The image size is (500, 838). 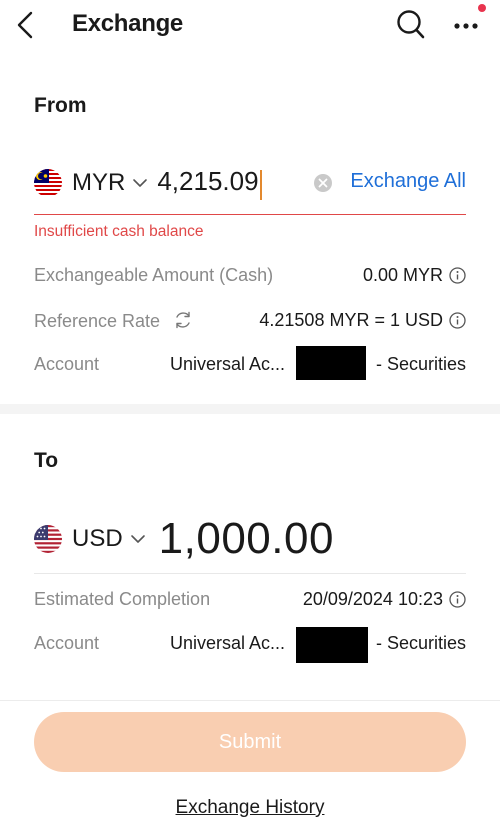 What do you see at coordinates (260, 185) in the screenshot?
I see `text-cursor` at bounding box center [260, 185].